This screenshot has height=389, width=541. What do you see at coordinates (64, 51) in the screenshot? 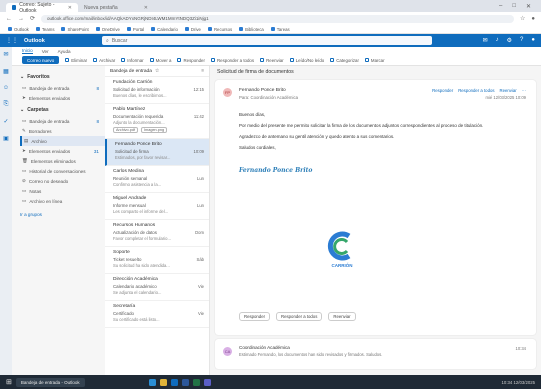
I see `tab-help: Ayuda` at bounding box center [64, 51].